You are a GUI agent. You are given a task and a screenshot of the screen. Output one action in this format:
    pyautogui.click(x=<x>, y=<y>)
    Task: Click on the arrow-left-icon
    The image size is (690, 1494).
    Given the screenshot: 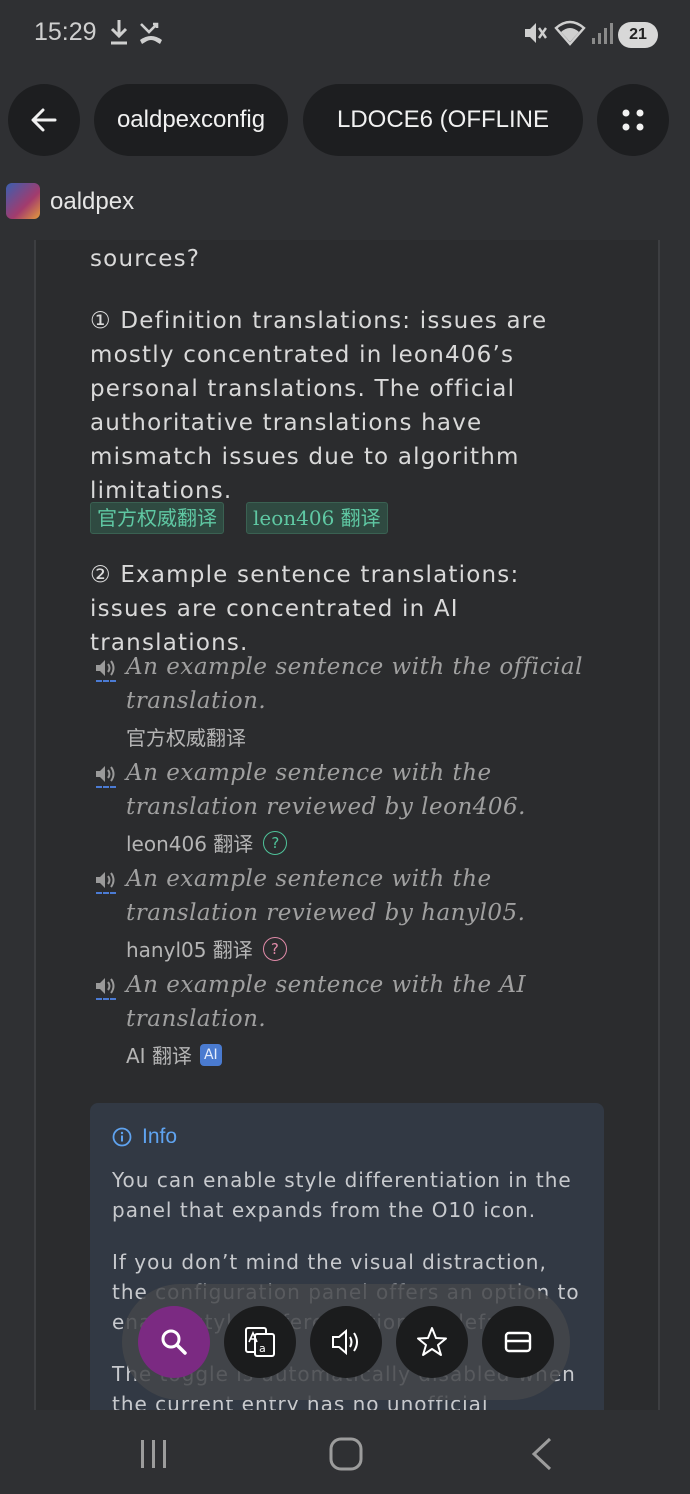 What is the action you would take?
    pyautogui.click(x=44, y=120)
    